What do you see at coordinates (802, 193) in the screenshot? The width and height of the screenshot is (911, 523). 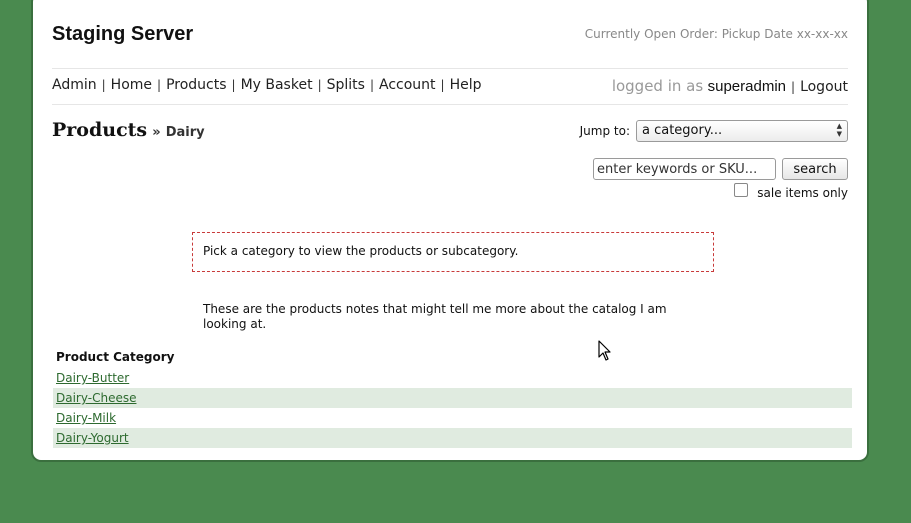 I see `sale-items-label: sale items only` at bounding box center [802, 193].